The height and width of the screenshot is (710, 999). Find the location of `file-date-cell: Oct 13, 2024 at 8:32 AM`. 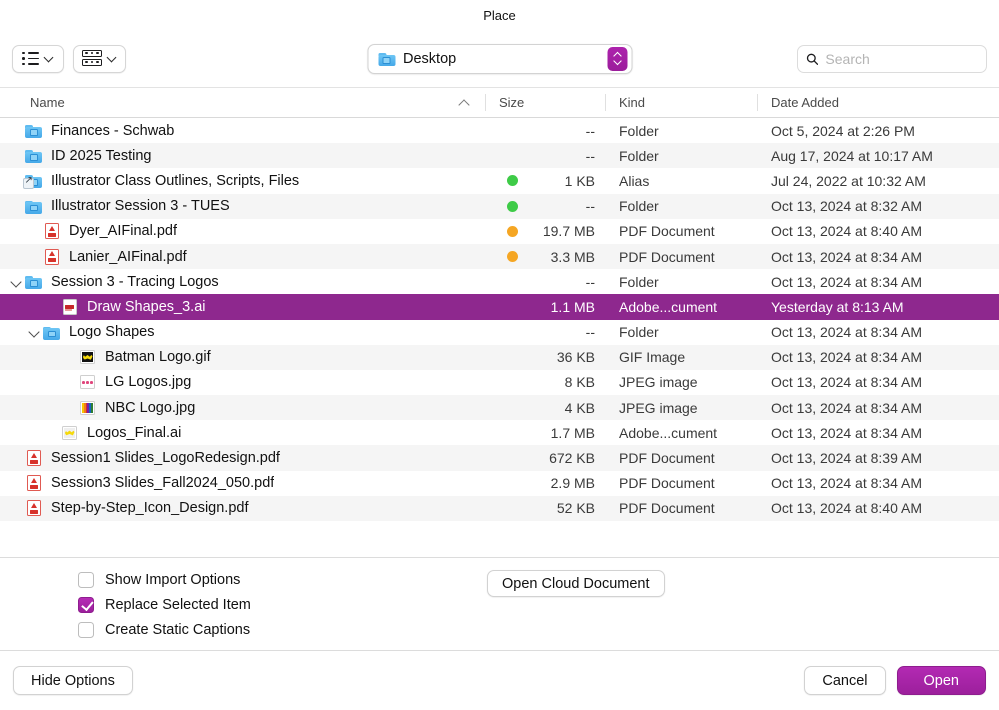

file-date-cell: Oct 13, 2024 at 8:32 AM is located at coordinates (846, 206).